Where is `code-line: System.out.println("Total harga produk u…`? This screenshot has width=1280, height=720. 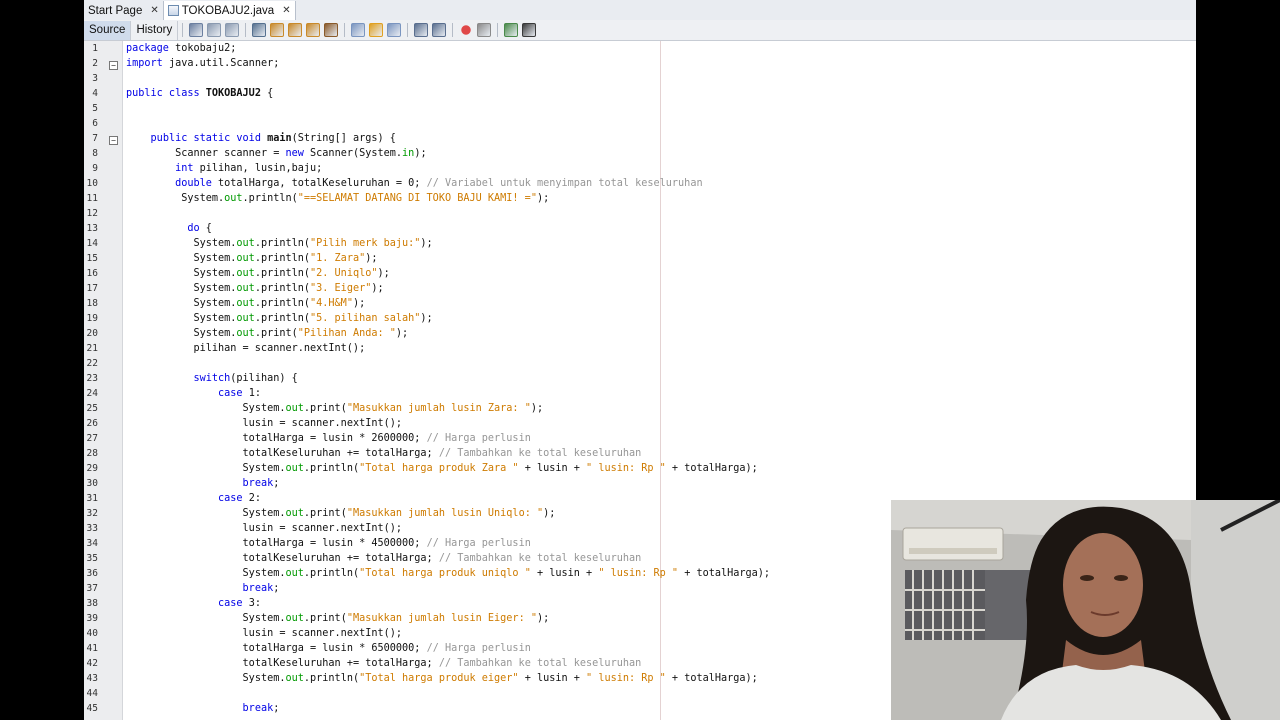 code-line: System.out.println("Total harga produk u… is located at coordinates (448, 573).